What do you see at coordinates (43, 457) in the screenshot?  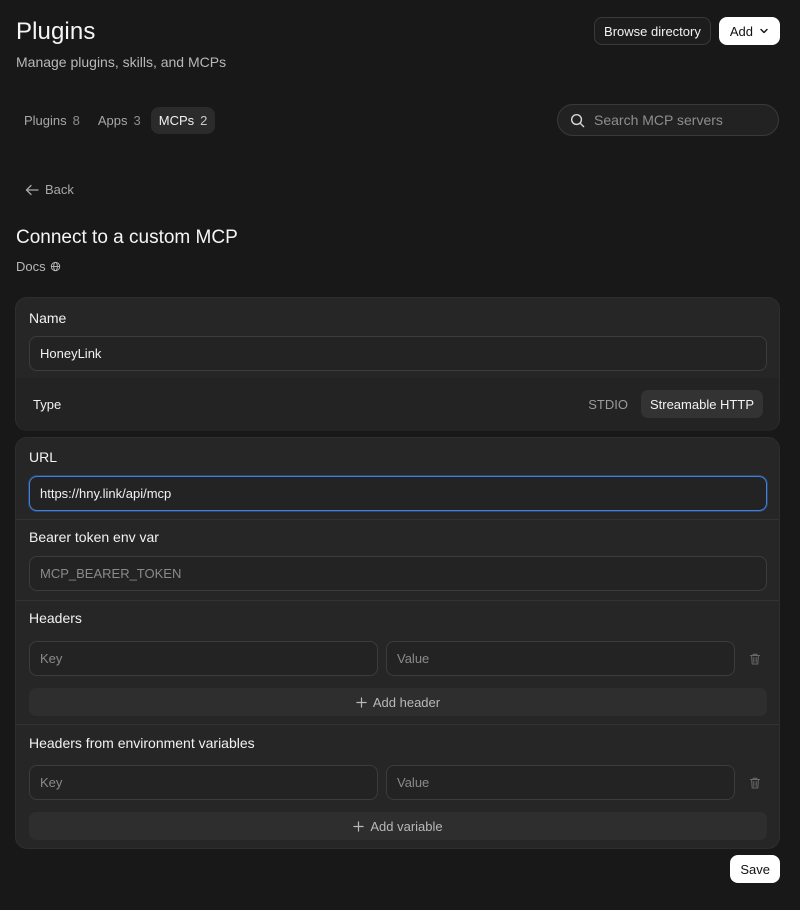 I see `url-label: URL` at bounding box center [43, 457].